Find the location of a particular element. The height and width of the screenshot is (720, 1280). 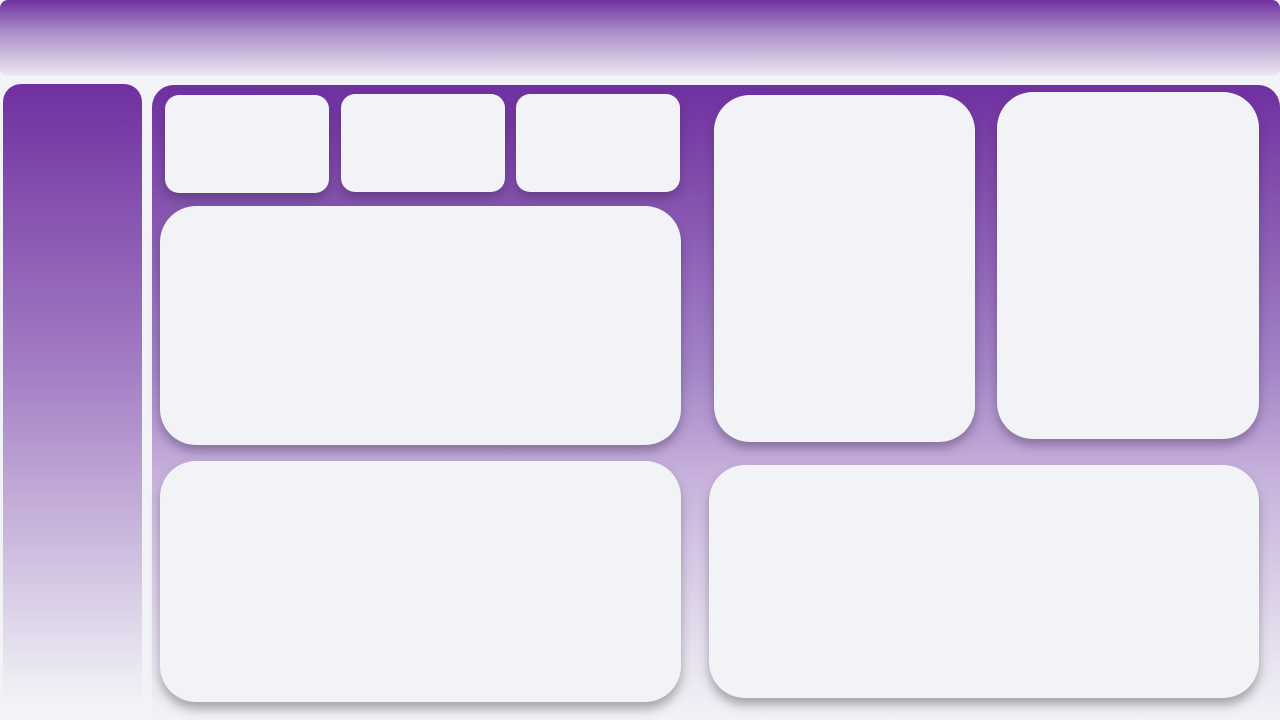

sidebar-navigation is located at coordinates (72, 394).